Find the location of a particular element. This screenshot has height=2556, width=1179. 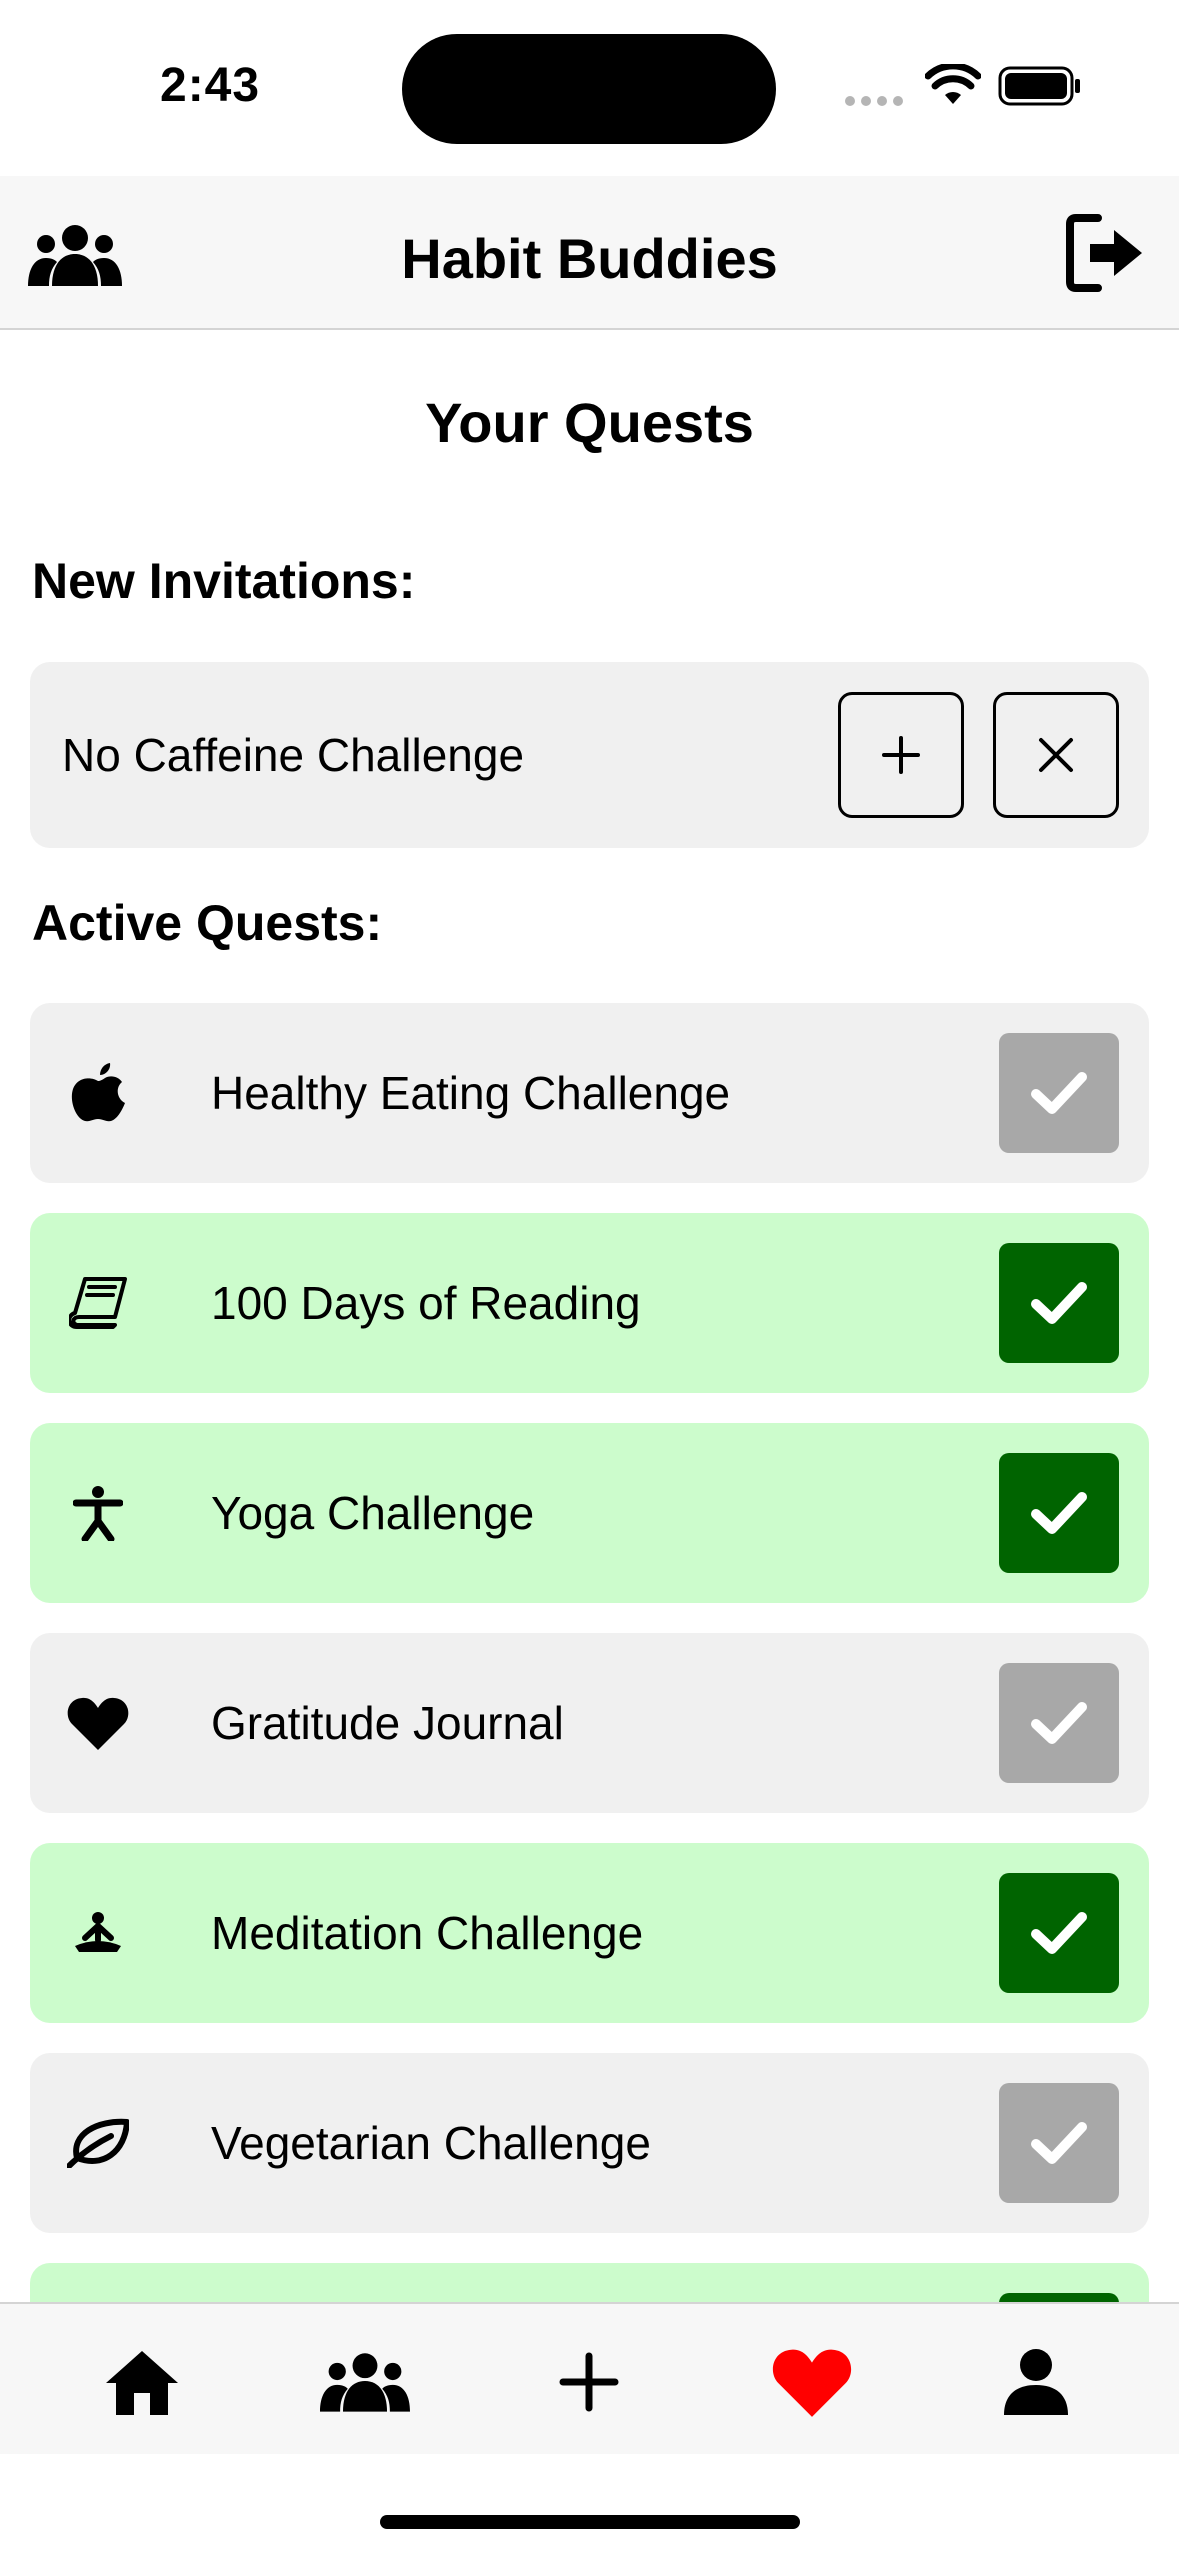

accept-invitation-button is located at coordinates (901, 755).